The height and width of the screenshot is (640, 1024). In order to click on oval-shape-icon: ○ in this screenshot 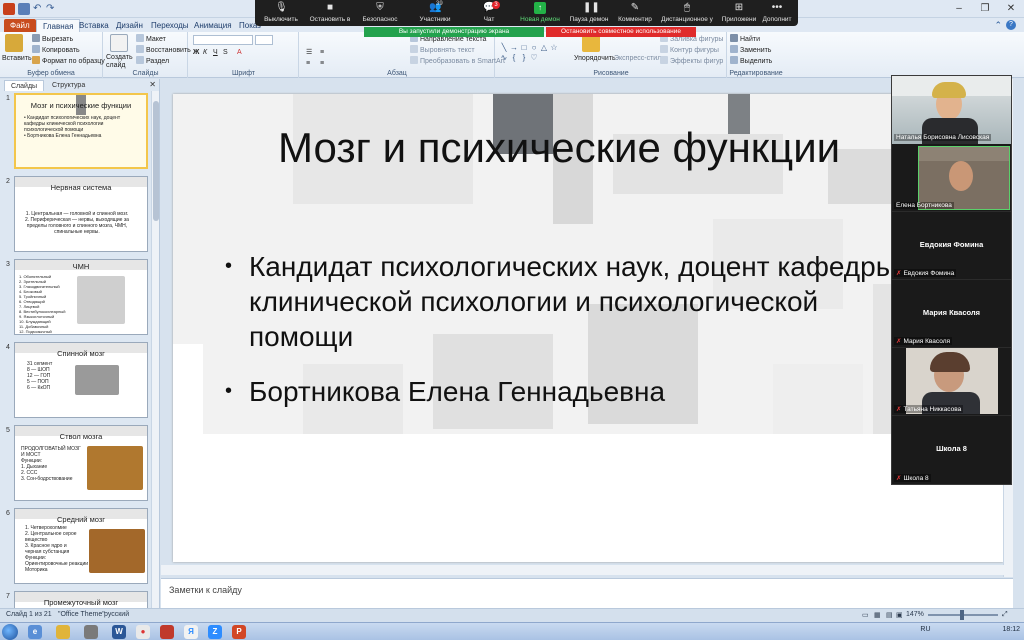, I will do `click(534, 48)`.